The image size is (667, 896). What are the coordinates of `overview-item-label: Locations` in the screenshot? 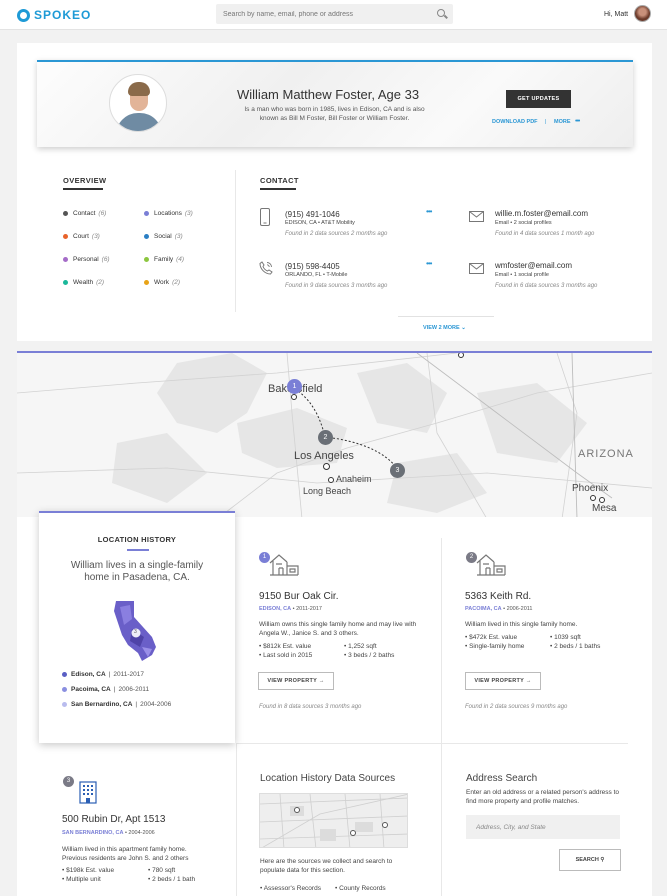 It's located at (168, 213).